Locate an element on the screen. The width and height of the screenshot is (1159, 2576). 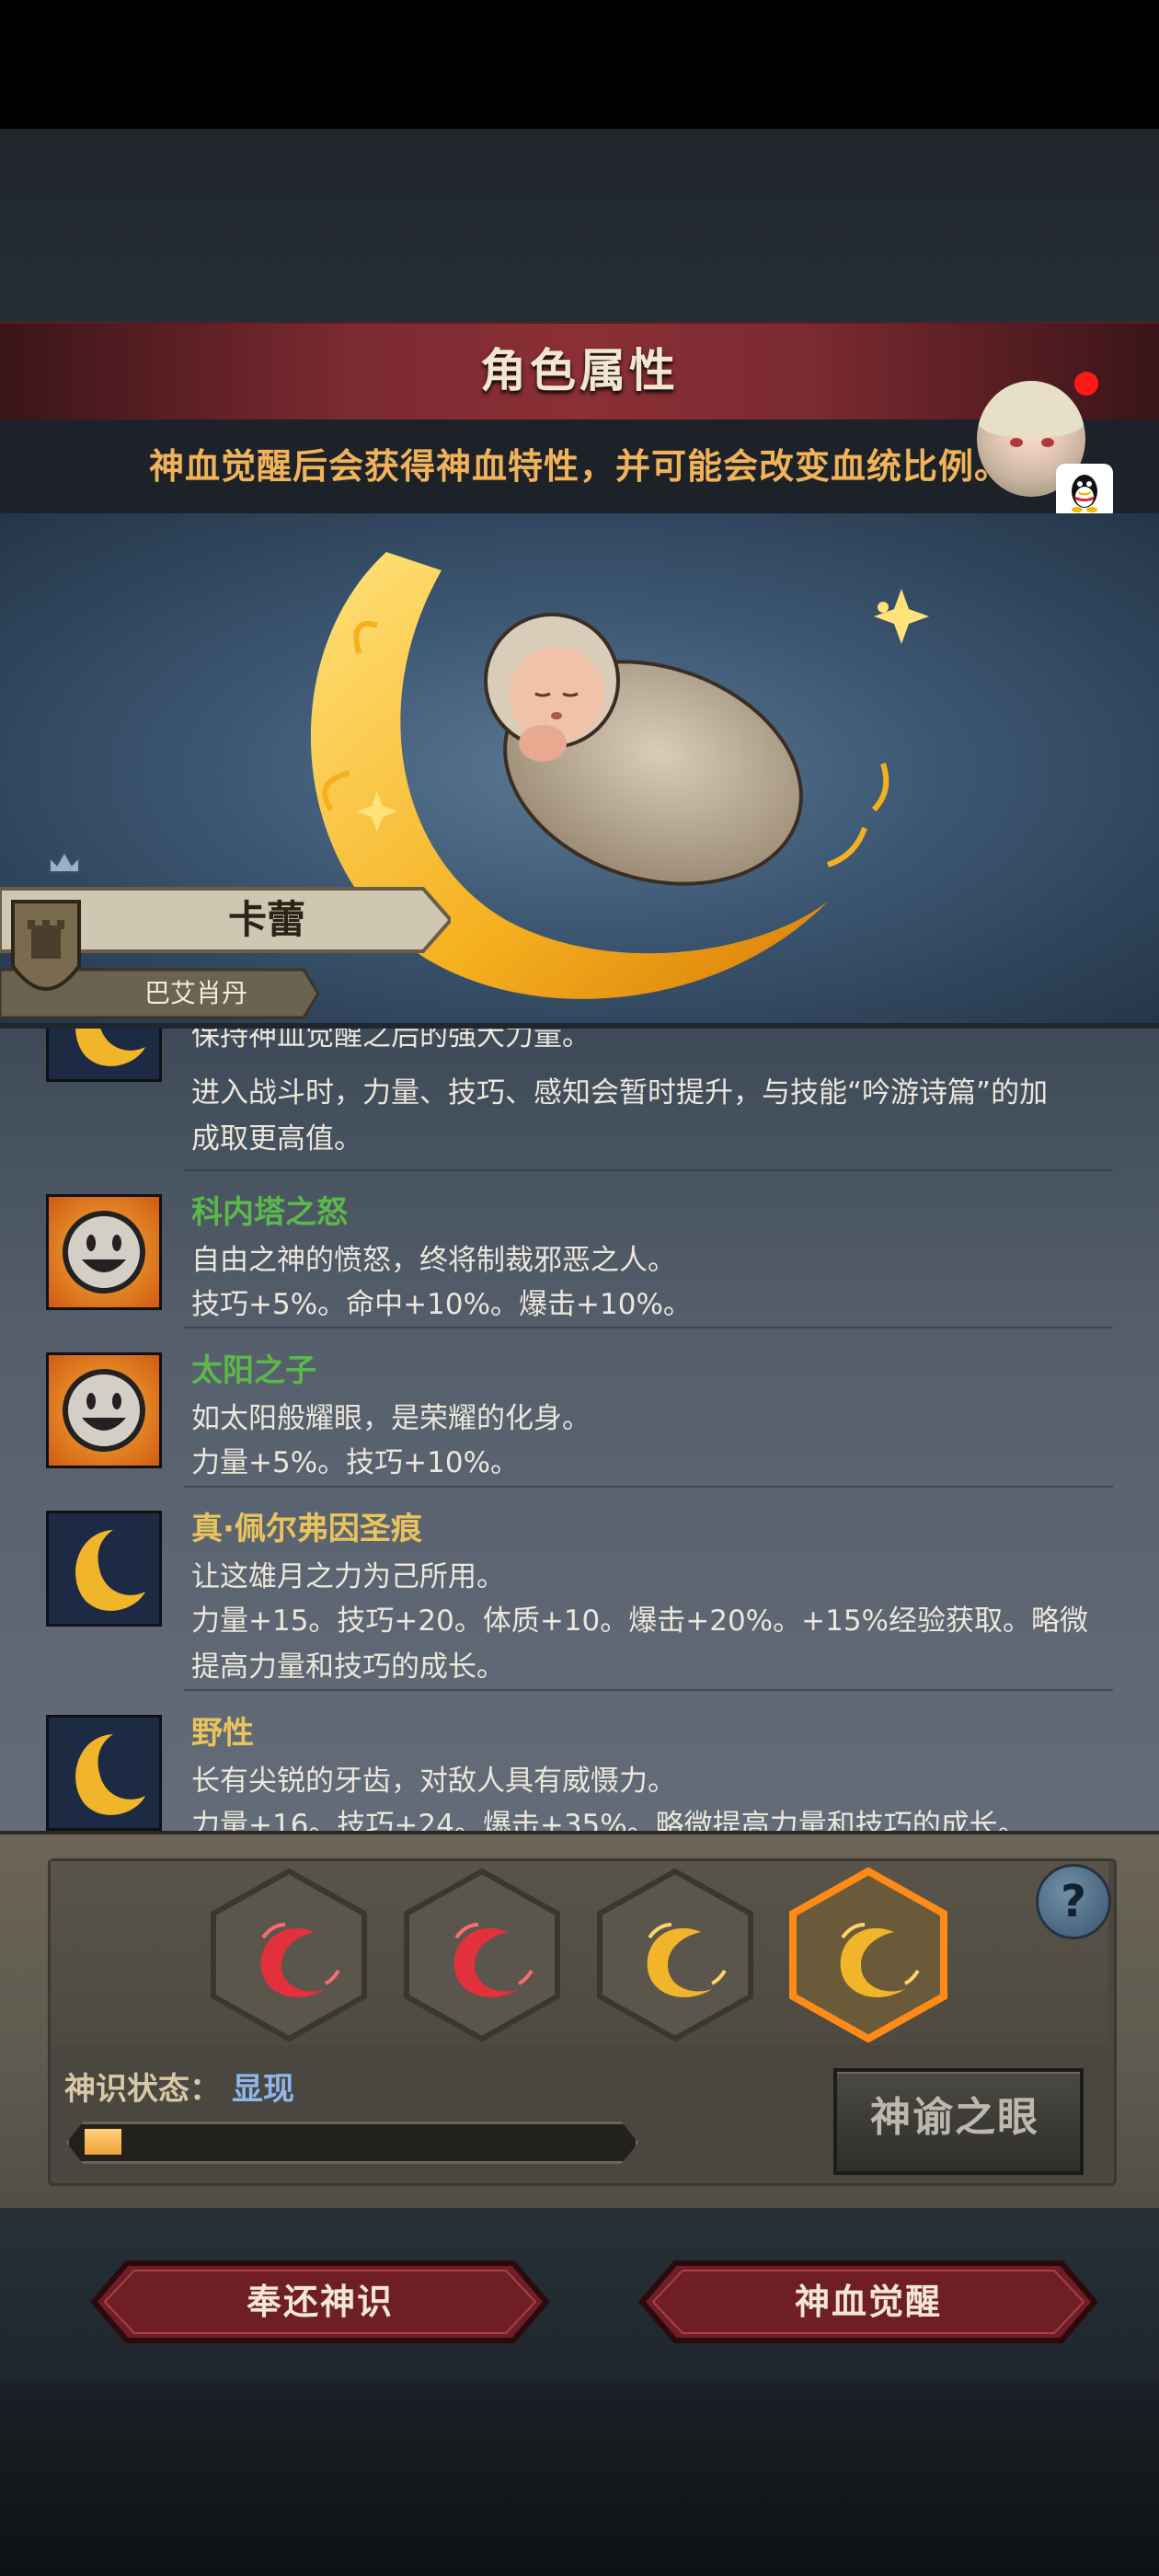
awakening-slot-4-selected is located at coordinates (868, 1955).